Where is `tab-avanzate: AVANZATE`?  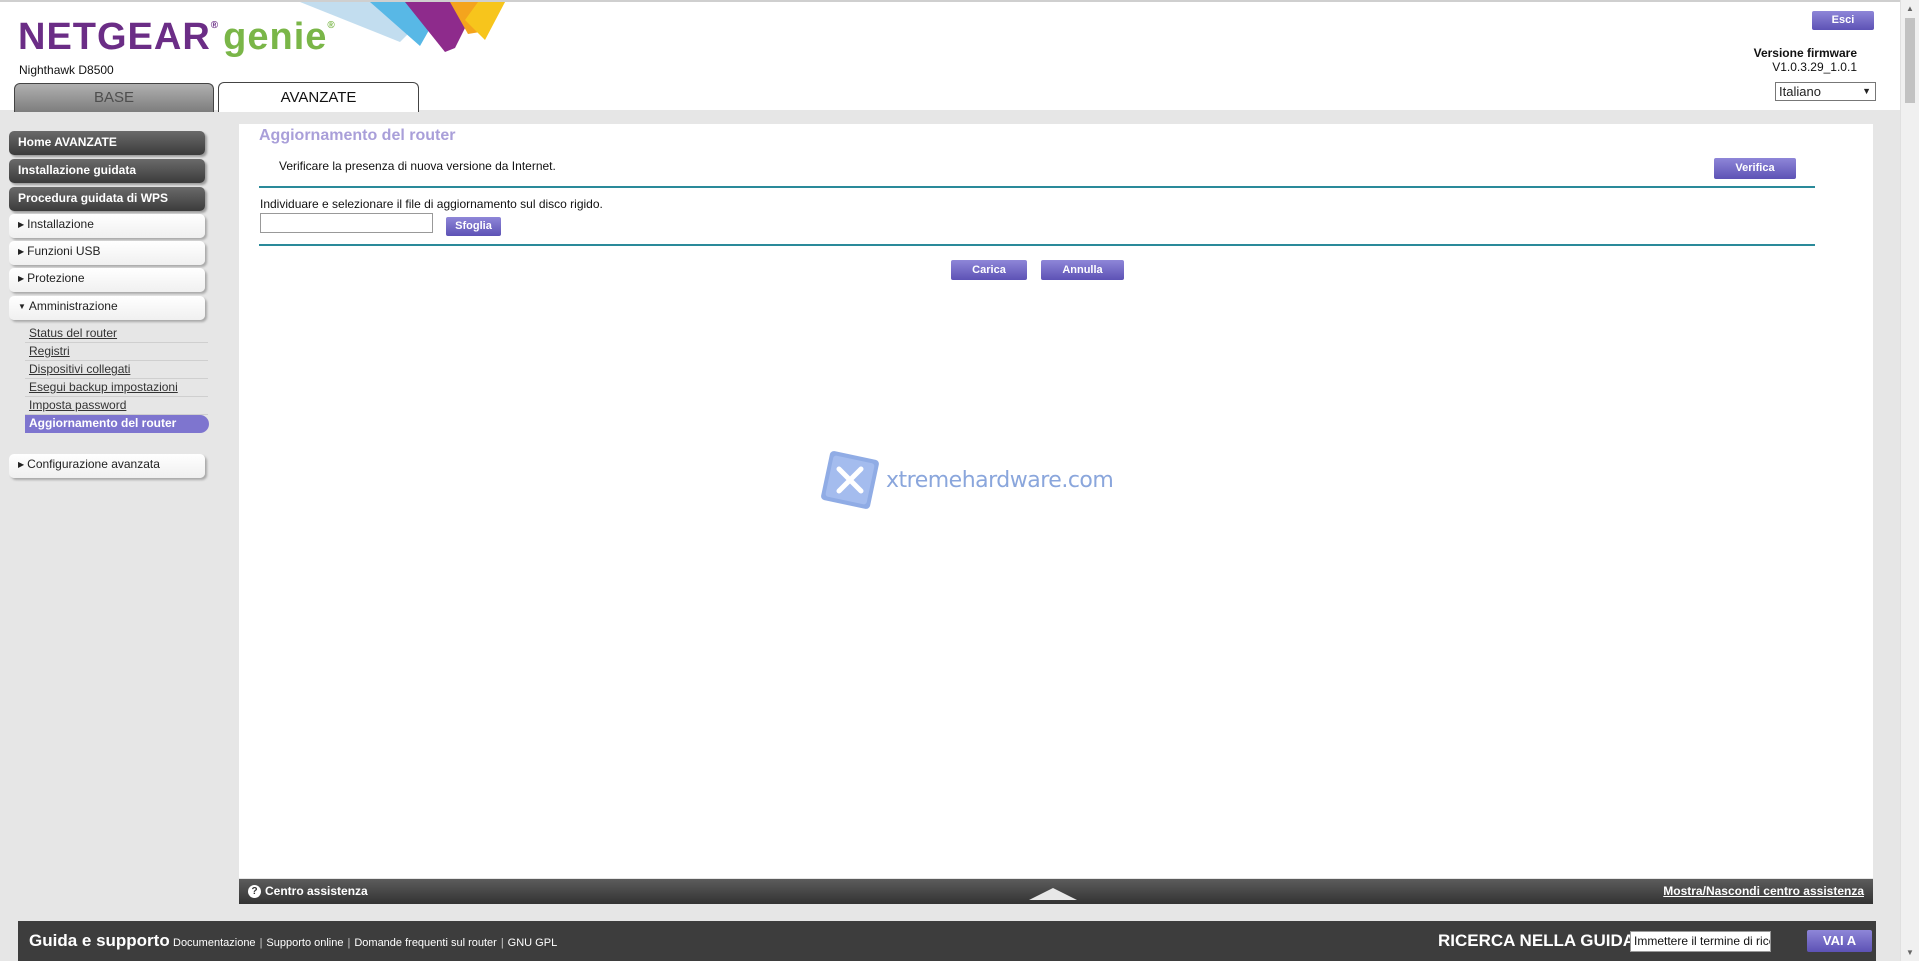 tab-avanzate: AVANZATE is located at coordinates (318, 97).